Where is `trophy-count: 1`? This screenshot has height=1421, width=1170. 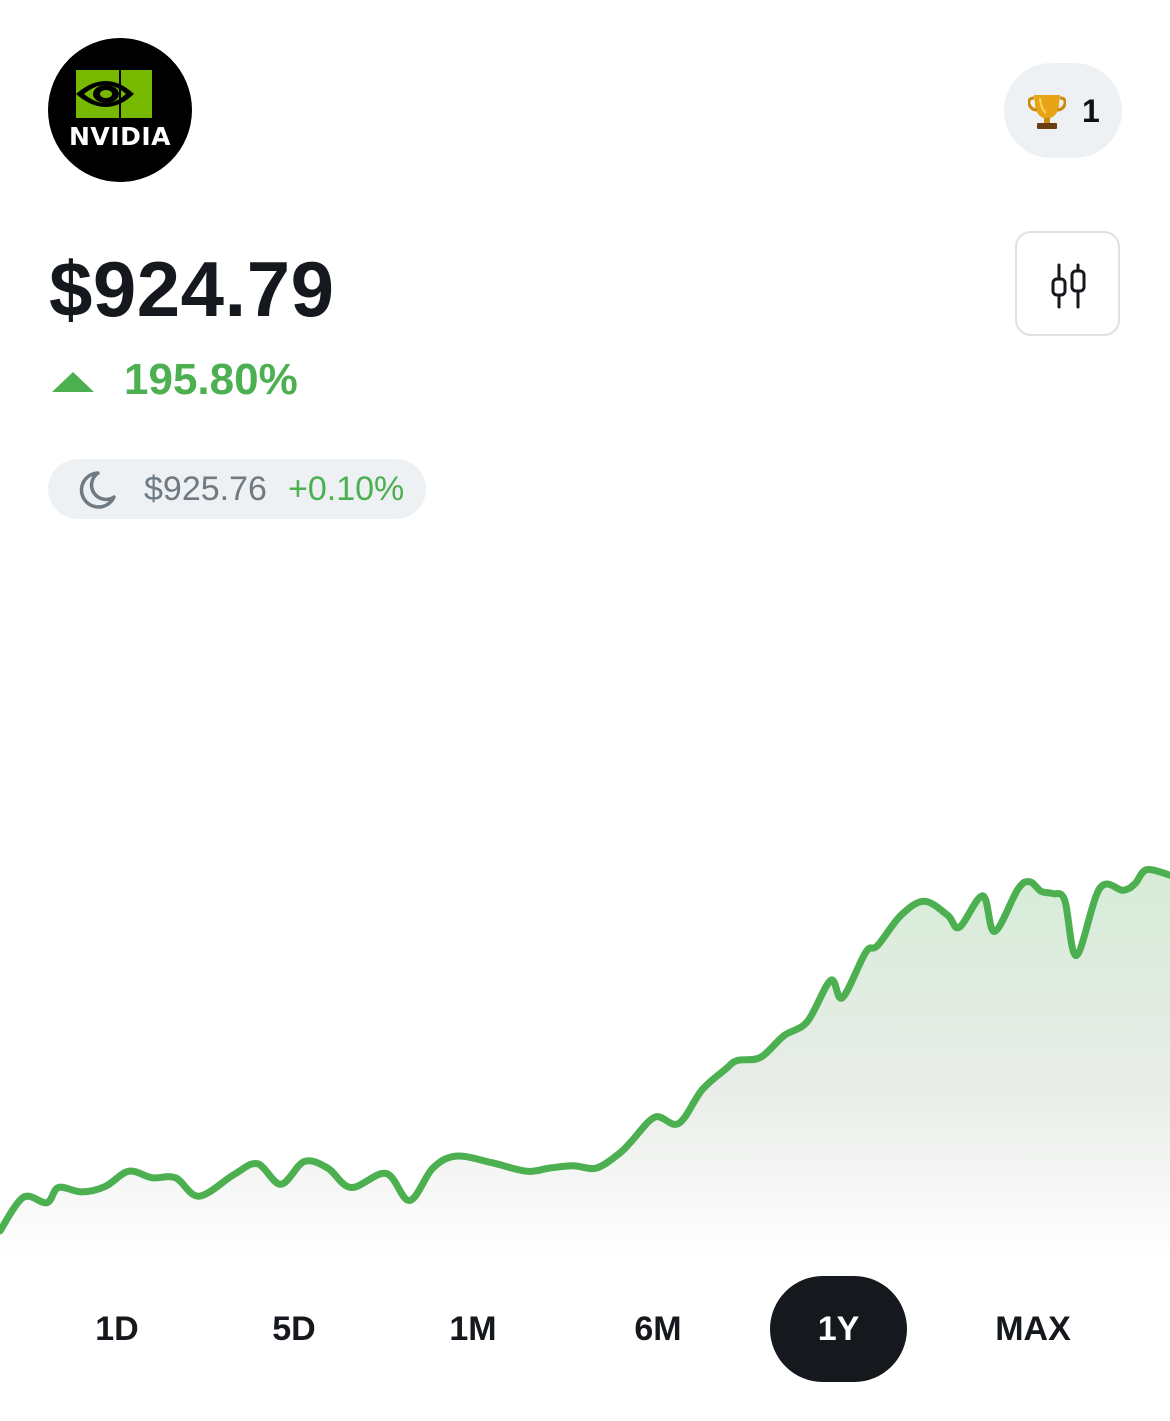
trophy-count: 1 is located at coordinates (1091, 111).